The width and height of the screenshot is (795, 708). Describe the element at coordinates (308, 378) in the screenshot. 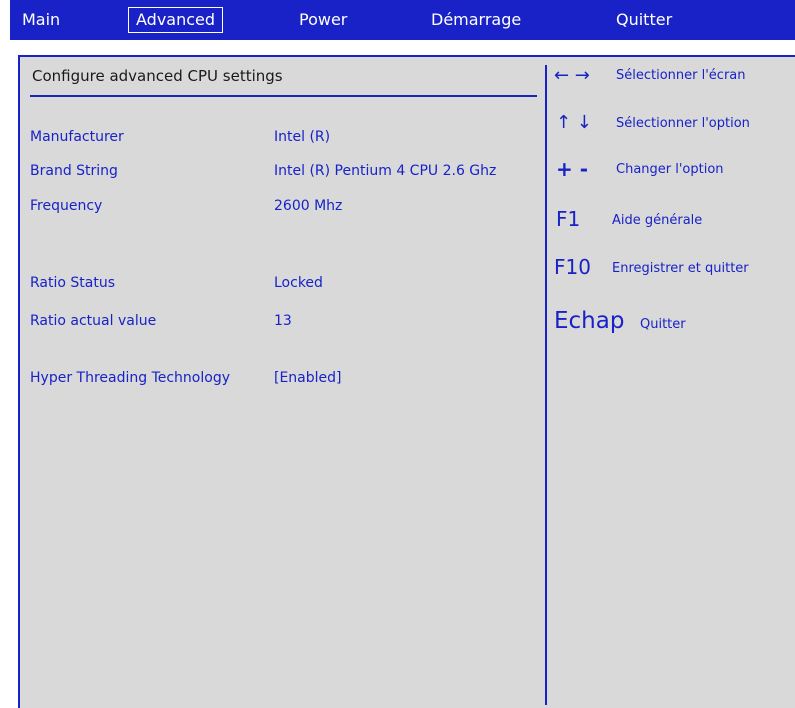

I see `hyper-threading-option: [Enabled]` at that location.